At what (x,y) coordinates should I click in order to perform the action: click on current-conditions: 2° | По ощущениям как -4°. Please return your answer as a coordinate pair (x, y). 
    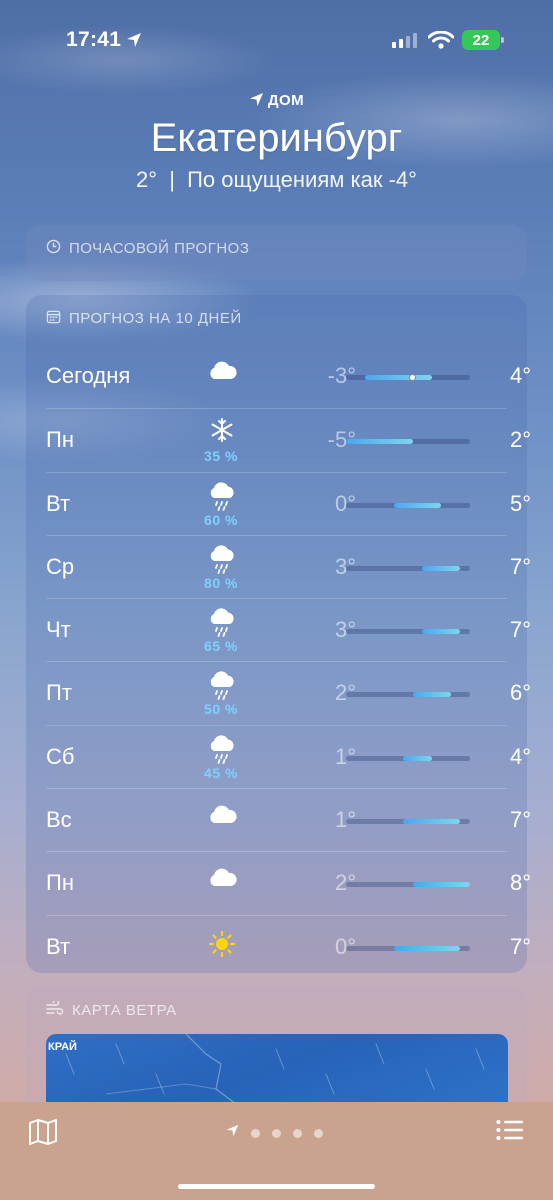
    Looking at the image, I should click on (276, 180).